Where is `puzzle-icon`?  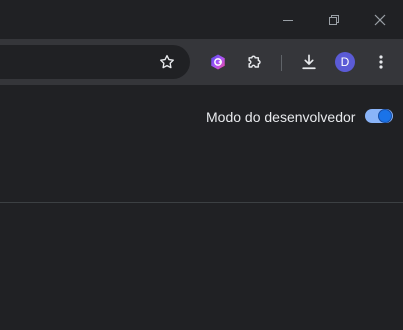 puzzle-icon is located at coordinates (254, 61).